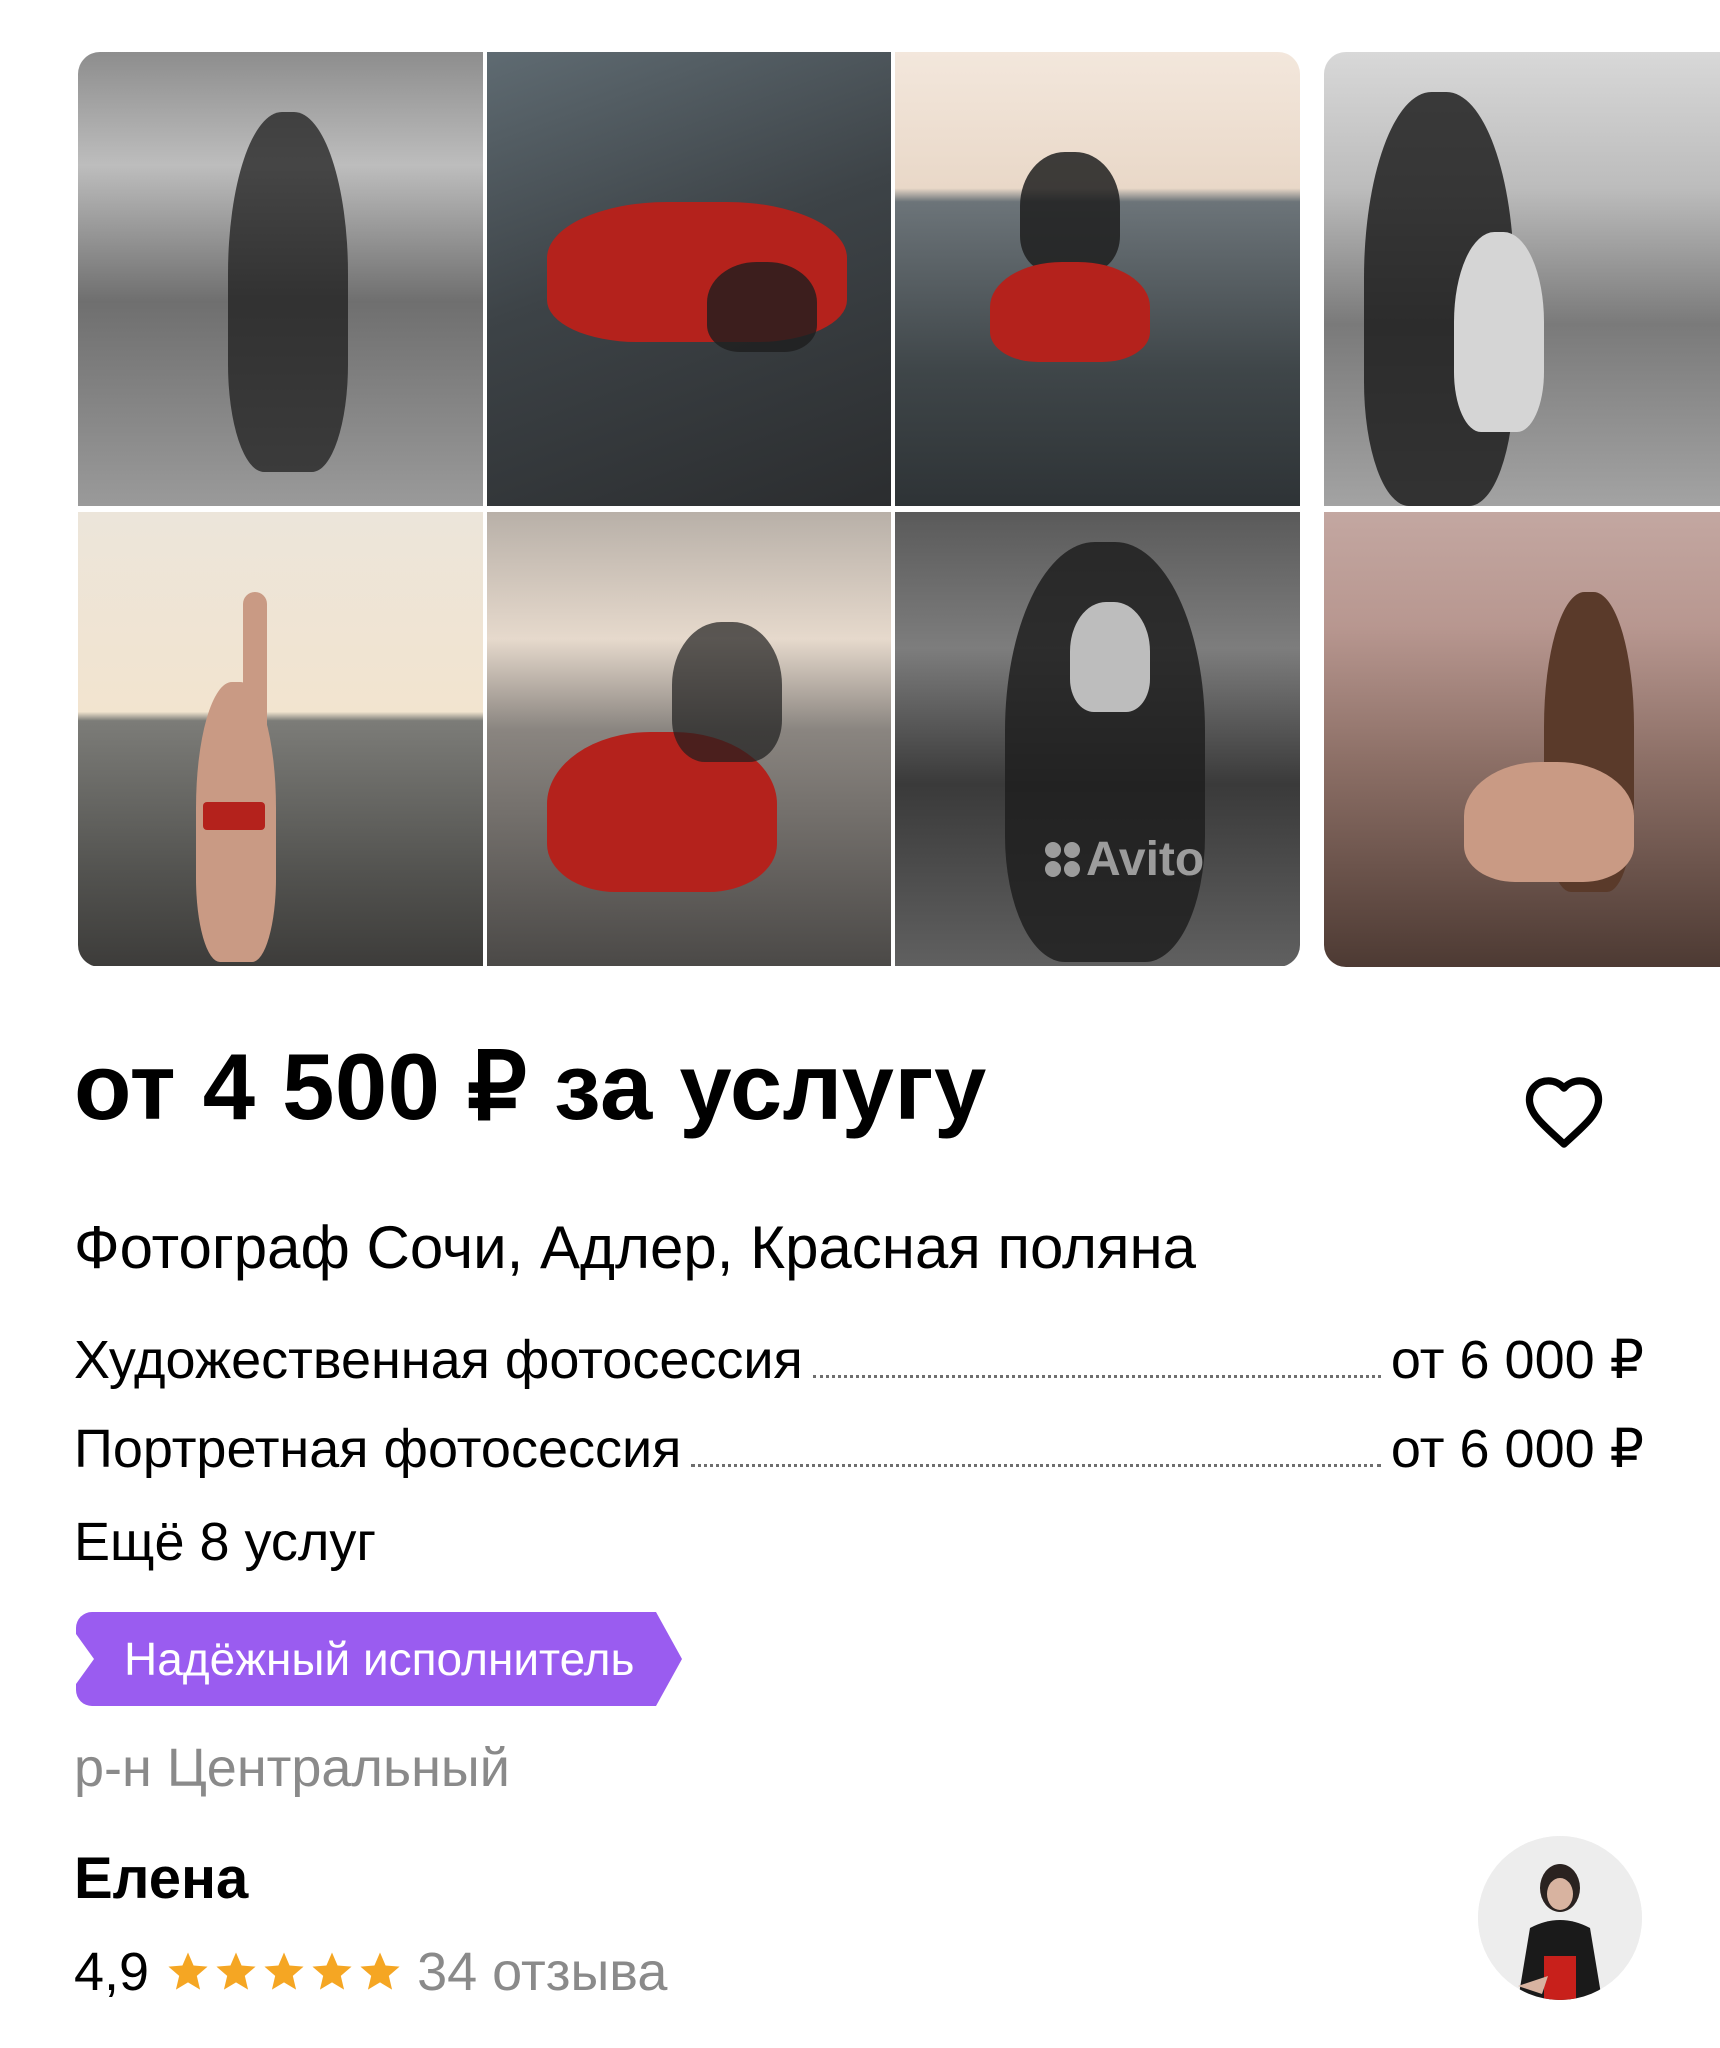 The width and height of the screenshot is (1720, 2048). Describe the element at coordinates (859, 1449) in the screenshot. I see `service-row: Портретная фотосессия от 6 000 ₽` at that location.